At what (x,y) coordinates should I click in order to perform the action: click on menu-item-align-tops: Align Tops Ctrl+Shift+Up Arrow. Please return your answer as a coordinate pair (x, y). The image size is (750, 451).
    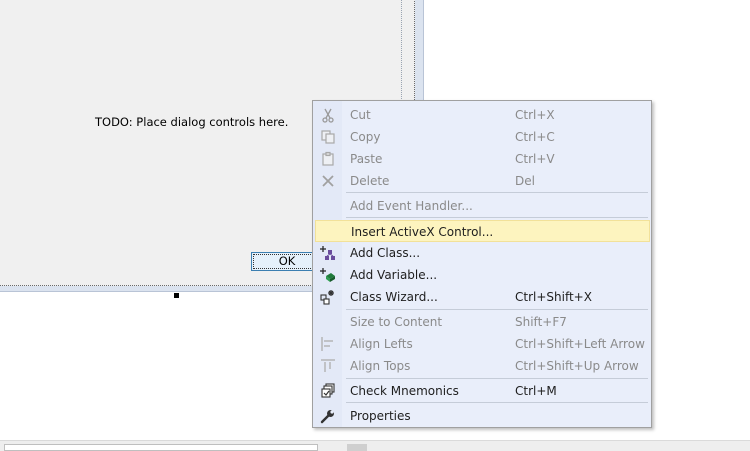
    Looking at the image, I should click on (482, 366).